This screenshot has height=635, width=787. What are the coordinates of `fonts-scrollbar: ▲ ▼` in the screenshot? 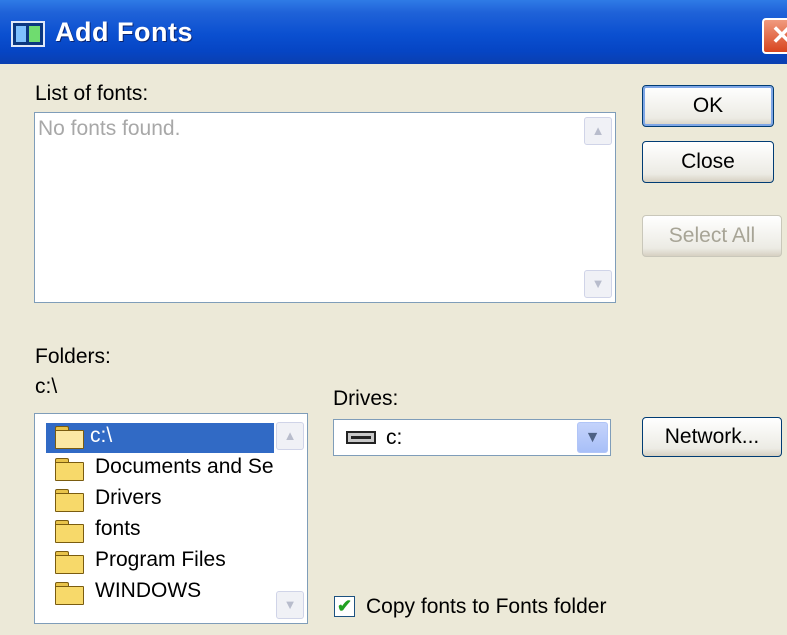 It's located at (598, 207).